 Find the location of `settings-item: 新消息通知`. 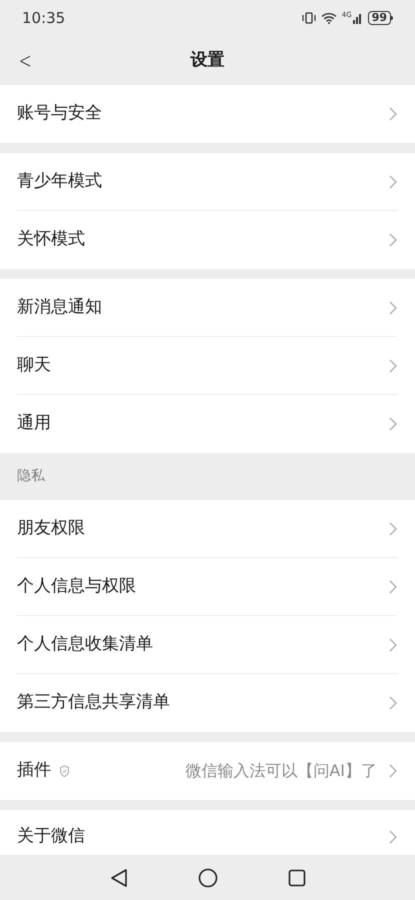

settings-item: 新消息通知 is located at coordinates (207, 308).